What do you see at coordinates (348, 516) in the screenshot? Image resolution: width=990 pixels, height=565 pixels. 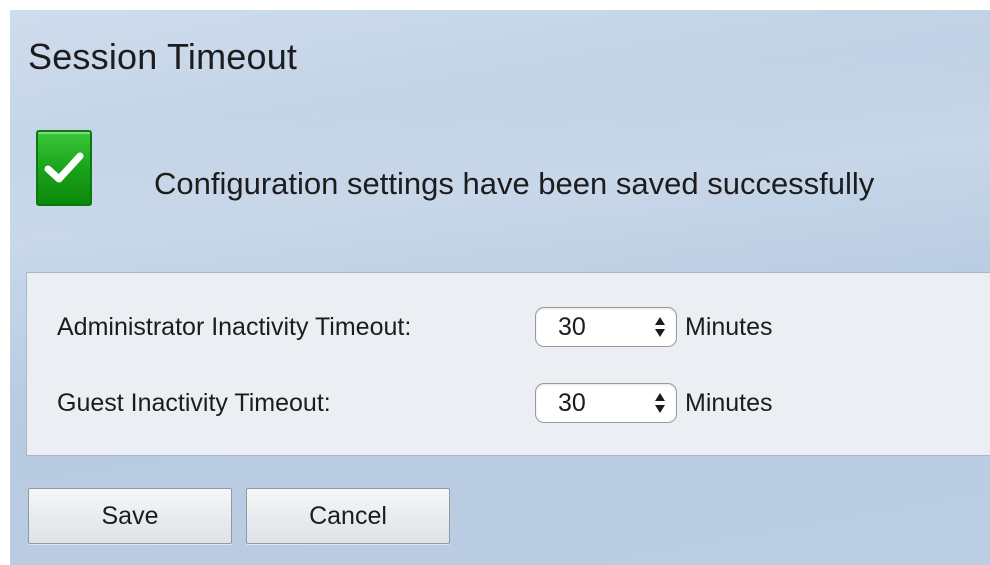 I see `cancel-button: Cancel` at bounding box center [348, 516].